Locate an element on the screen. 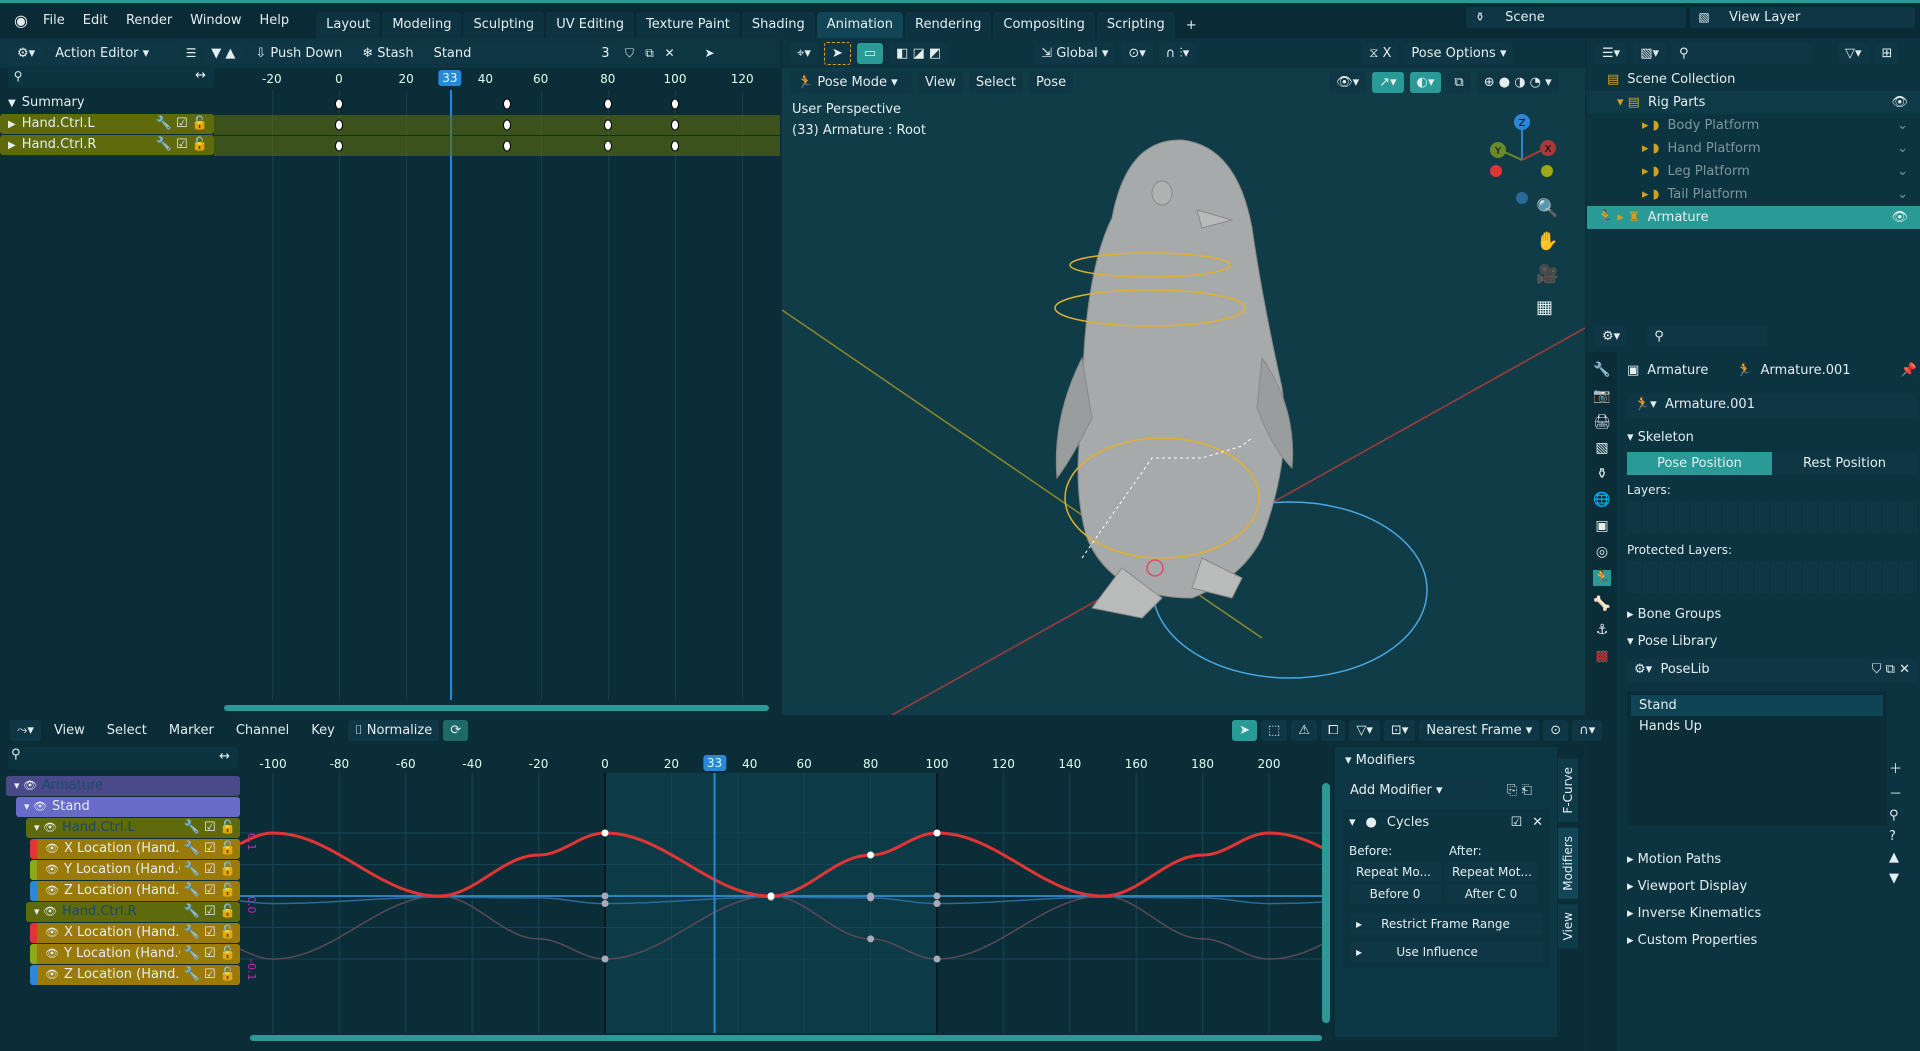 The width and height of the screenshot is (1920, 1051). panel-viewport-display: ▸ Viewport Display is located at coordinates (1772, 886).